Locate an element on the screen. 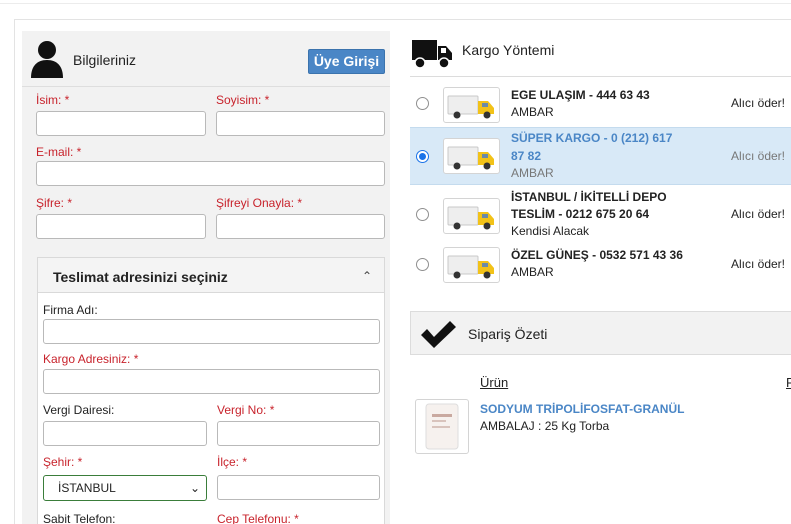  city-label: Şehir: * is located at coordinates (63, 462).